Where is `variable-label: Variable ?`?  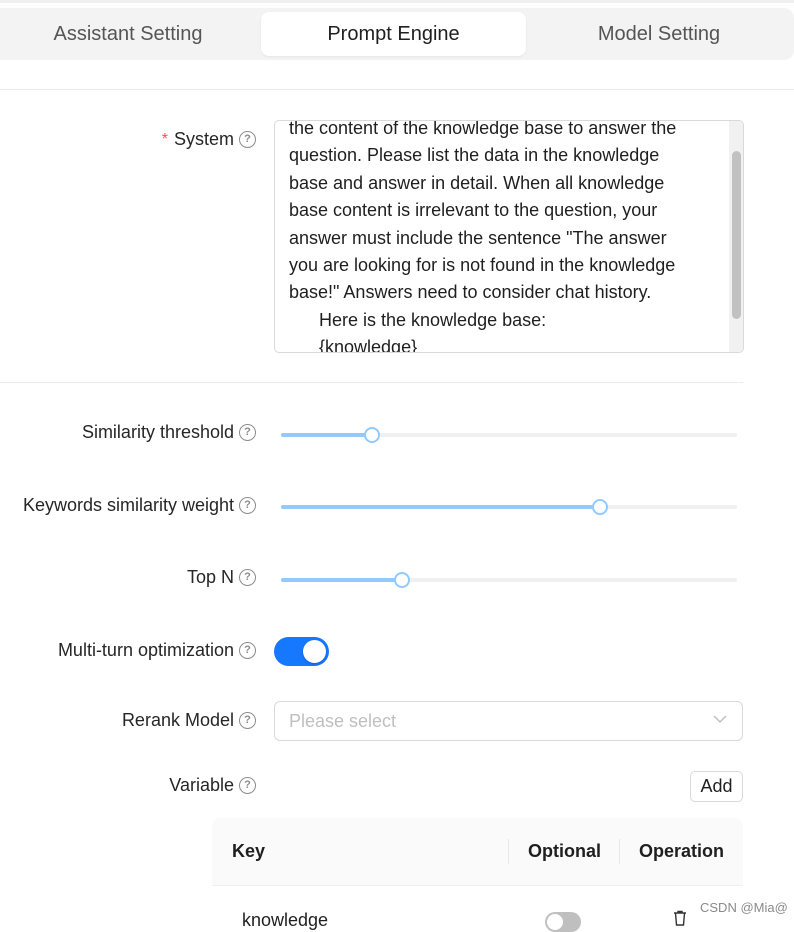
variable-label: Variable ? is located at coordinates (212, 785).